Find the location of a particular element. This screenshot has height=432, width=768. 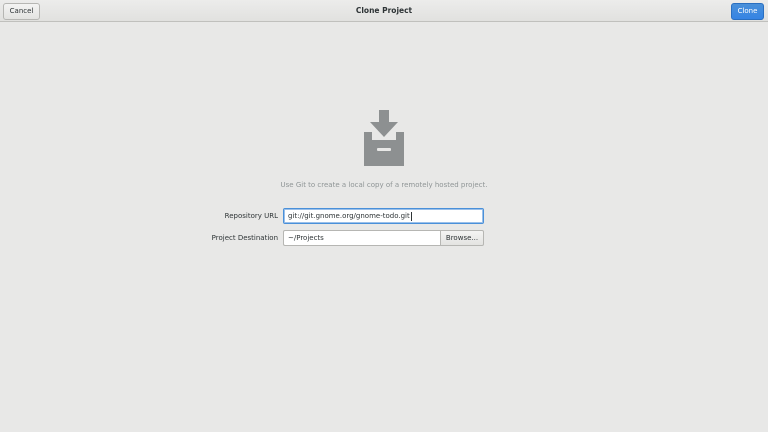

repository-url-value: git://git.gnome.org/gnome-todo.git is located at coordinates (349, 216).